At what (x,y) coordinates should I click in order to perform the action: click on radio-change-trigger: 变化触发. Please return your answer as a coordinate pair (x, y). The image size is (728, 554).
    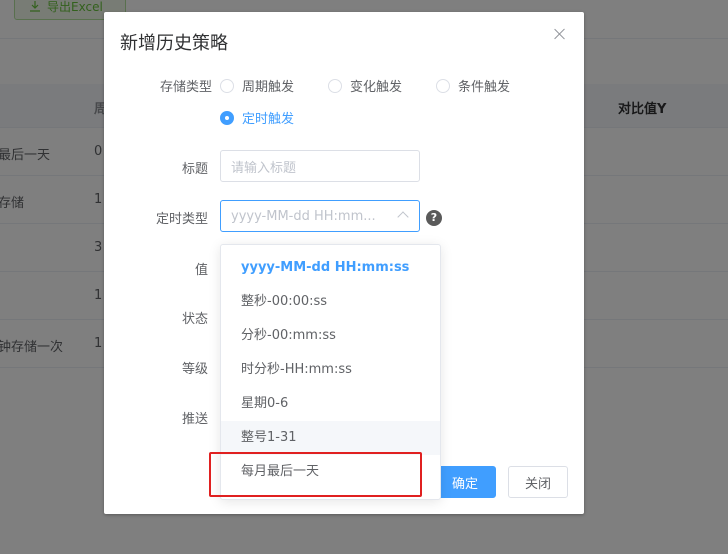
    Looking at the image, I should click on (365, 85).